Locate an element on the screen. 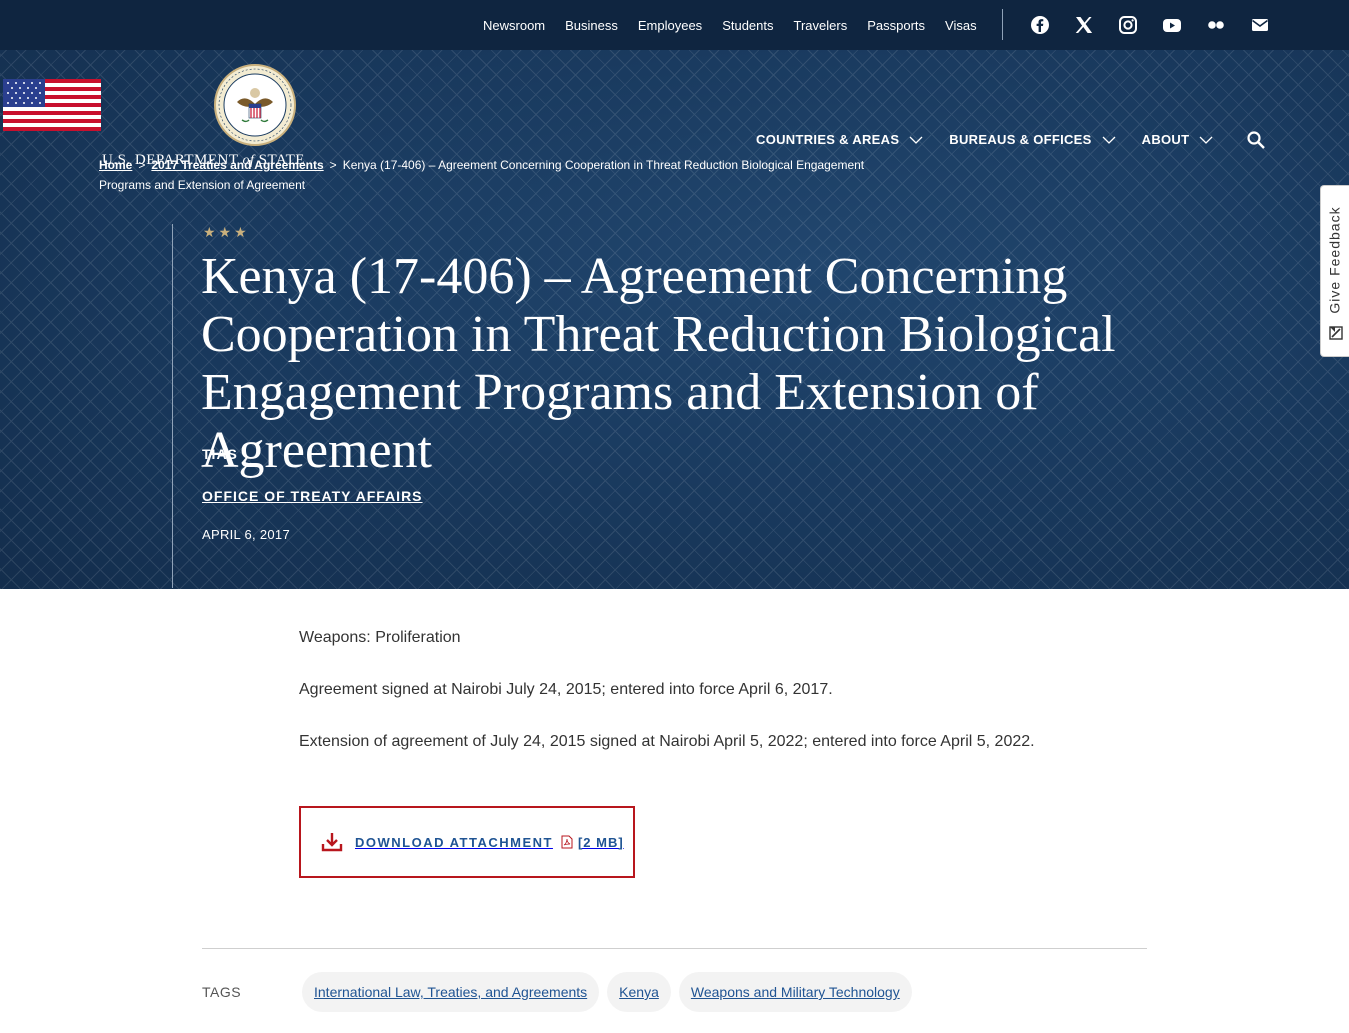  content-paragraph-category: Weapons: Proliferation is located at coordinates (380, 637).